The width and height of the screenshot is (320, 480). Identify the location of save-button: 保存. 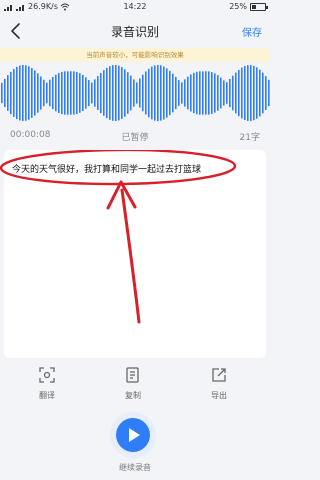
(252, 31).